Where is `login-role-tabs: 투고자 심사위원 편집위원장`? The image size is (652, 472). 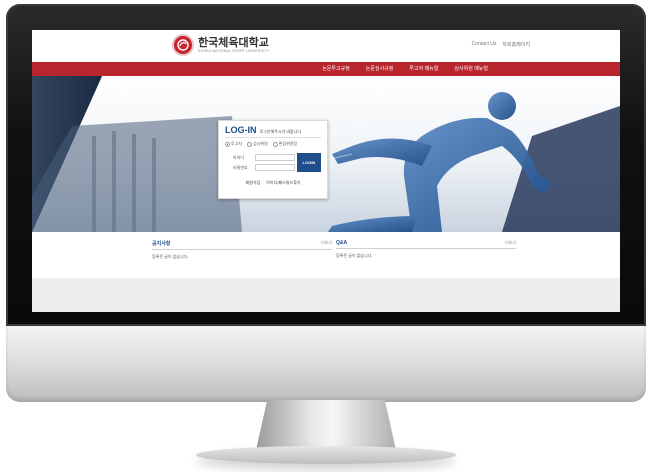
login-role-tabs: 투고자 심사위원 편집위원장 is located at coordinates (273, 144).